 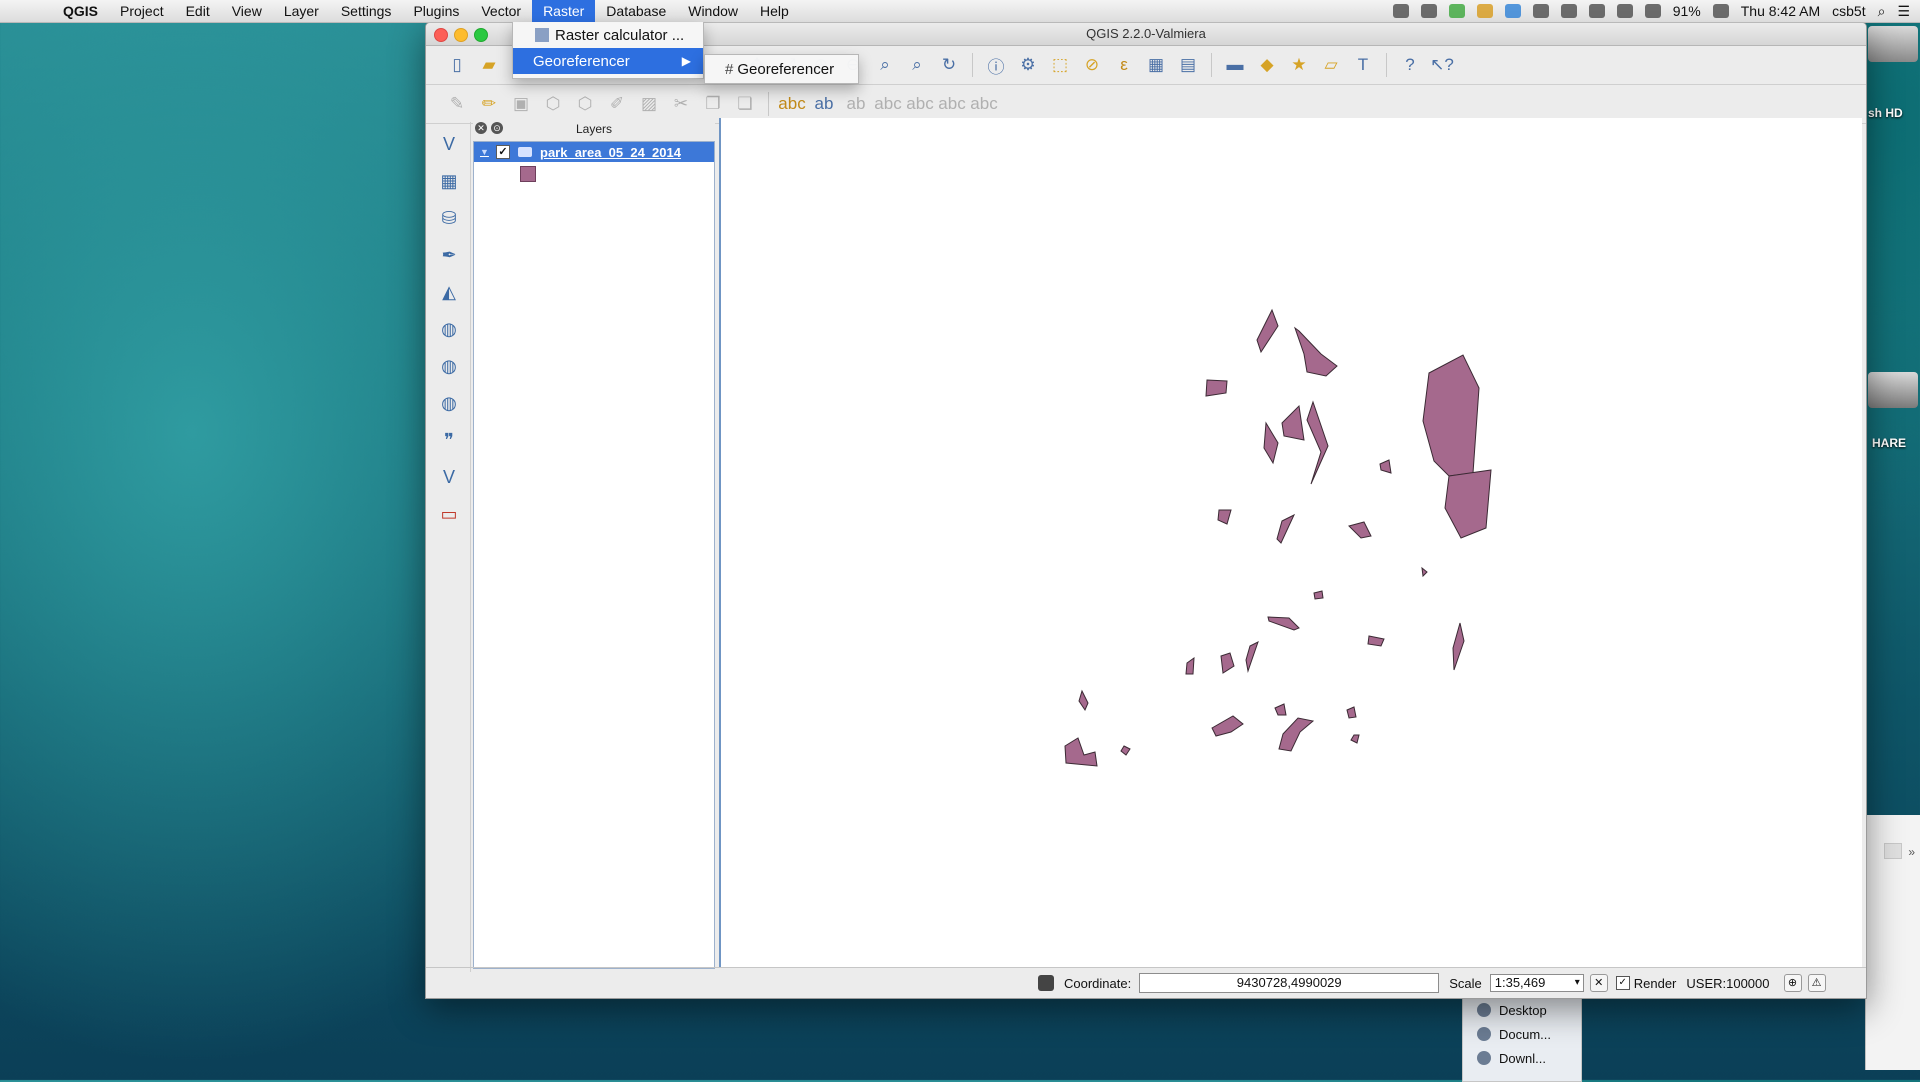 What do you see at coordinates (917, 65) in the screenshot?
I see `zoom-last-icon: ⌕` at bounding box center [917, 65].